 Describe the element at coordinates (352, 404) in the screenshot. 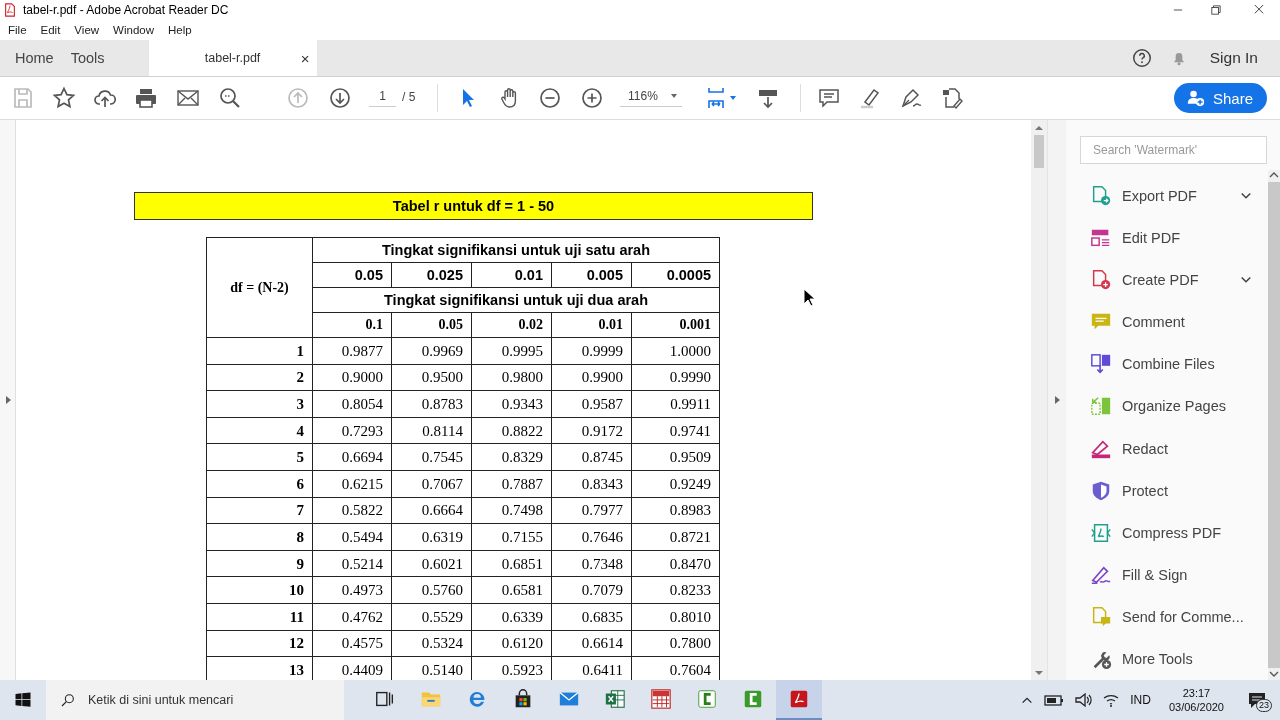

I see `table-cell: 0.8054` at that location.